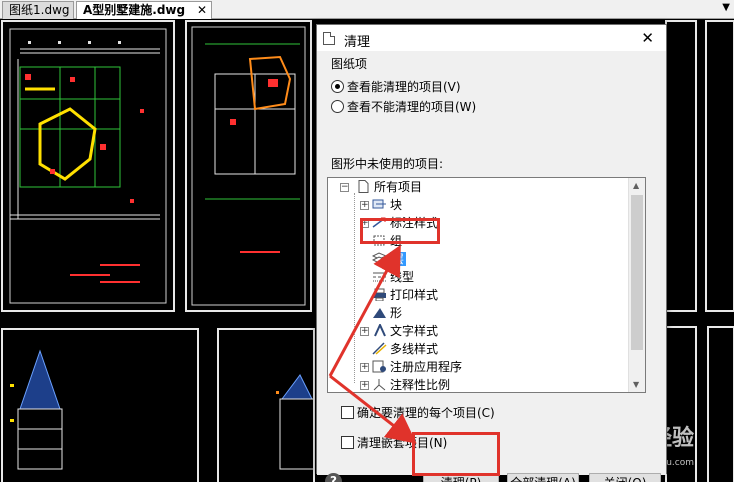 Image resolution: width=734 pixels, height=482 pixels. What do you see at coordinates (396, 205) in the screenshot?
I see `tree-item-label: 块` at bounding box center [396, 205].